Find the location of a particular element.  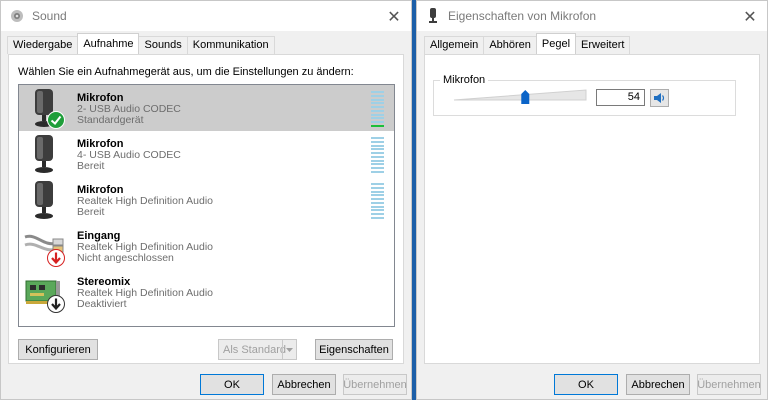

speaker-volume-icon is located at coordinates (659, 98).